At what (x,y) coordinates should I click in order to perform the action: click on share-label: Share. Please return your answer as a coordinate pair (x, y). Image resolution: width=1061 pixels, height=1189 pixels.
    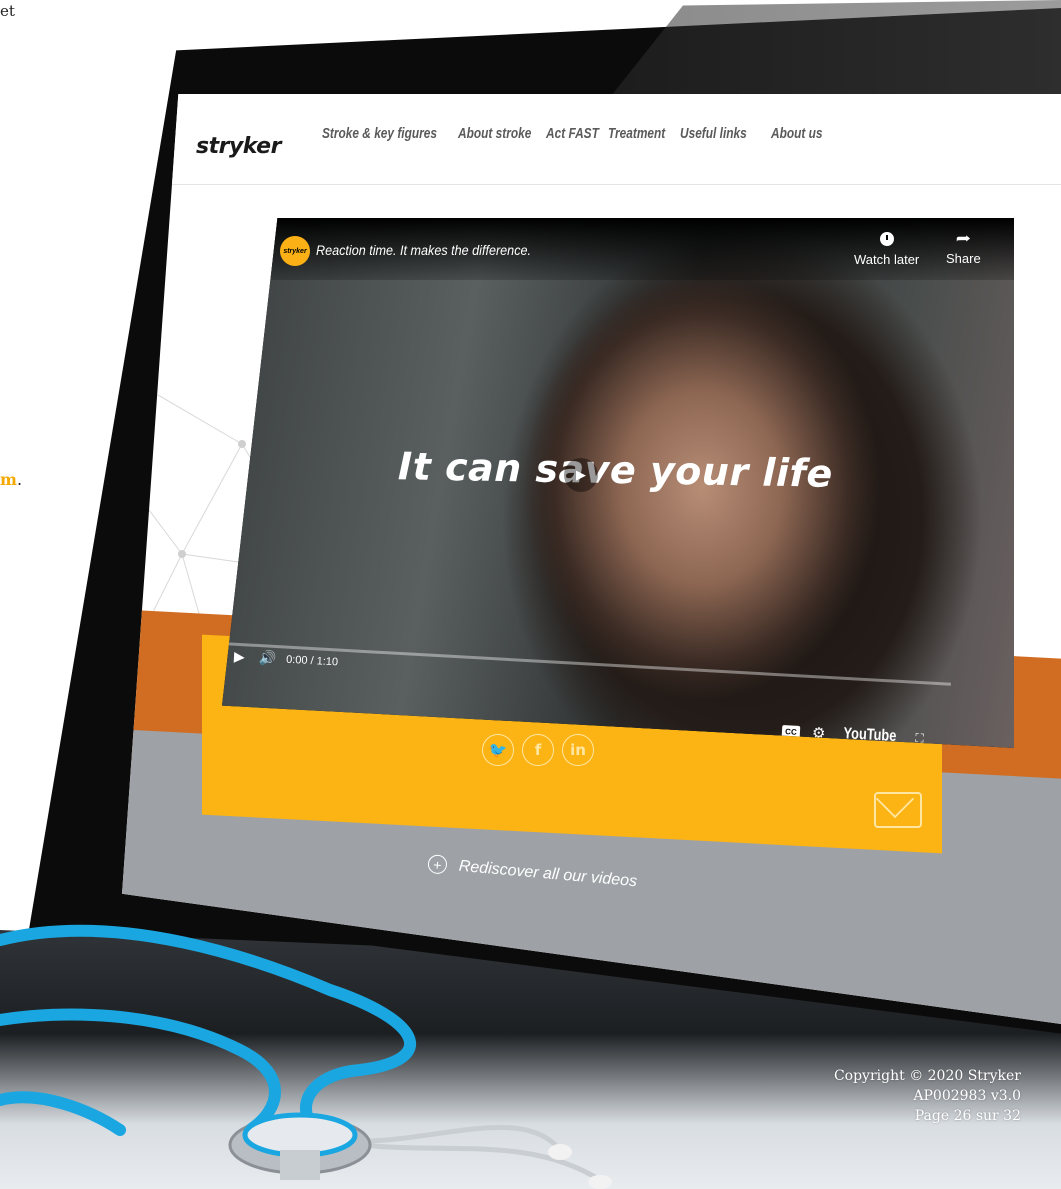
    Looking at the image, I should click on (963, 258).